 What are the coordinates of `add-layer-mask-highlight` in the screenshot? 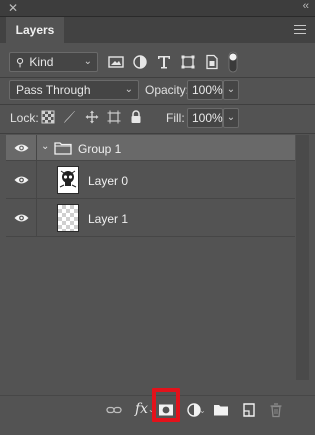 It's located at (166, 405).